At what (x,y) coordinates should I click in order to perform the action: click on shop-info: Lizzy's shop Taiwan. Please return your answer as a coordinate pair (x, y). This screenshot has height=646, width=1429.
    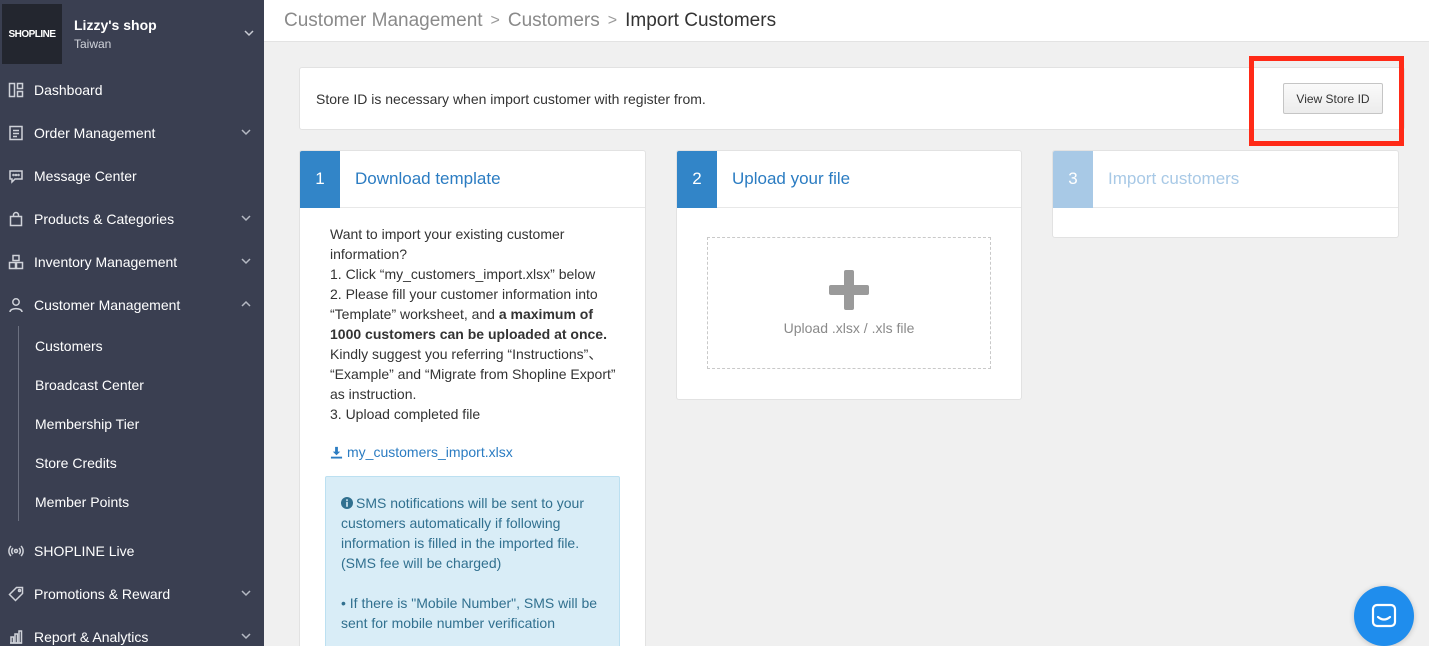
    Looking at the image, I should click on (154, 34).